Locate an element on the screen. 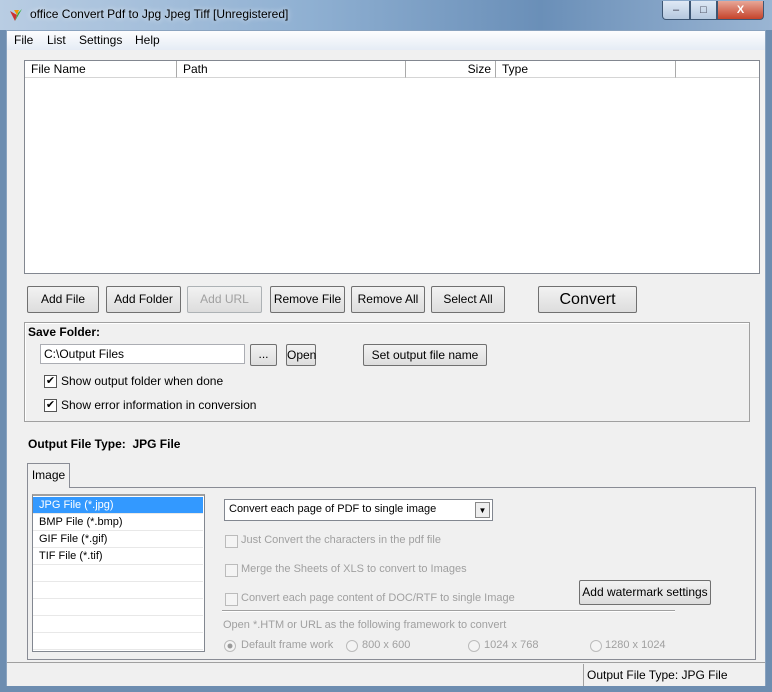 The height and width of the screenshot is (692, 772). select-all-button: Select All is located at coordinates (468, 299).